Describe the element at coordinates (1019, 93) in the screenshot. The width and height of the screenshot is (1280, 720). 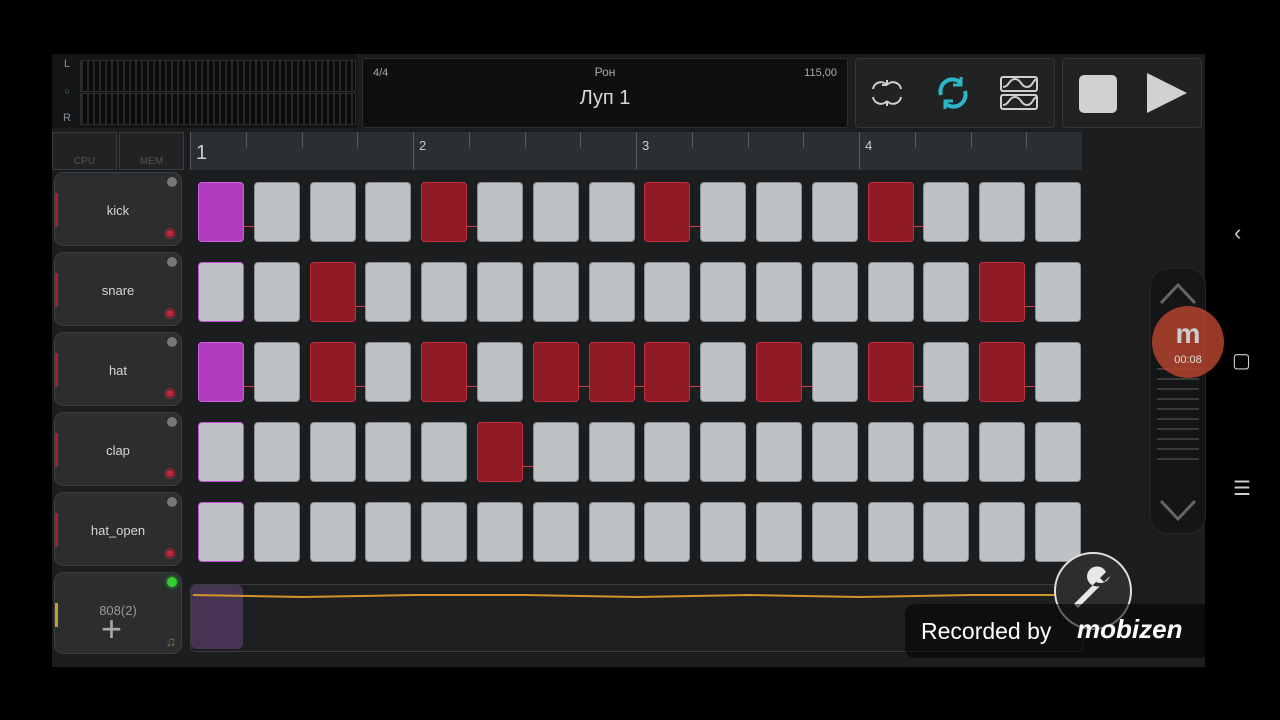
I see `wave-edit-icon` at that location.